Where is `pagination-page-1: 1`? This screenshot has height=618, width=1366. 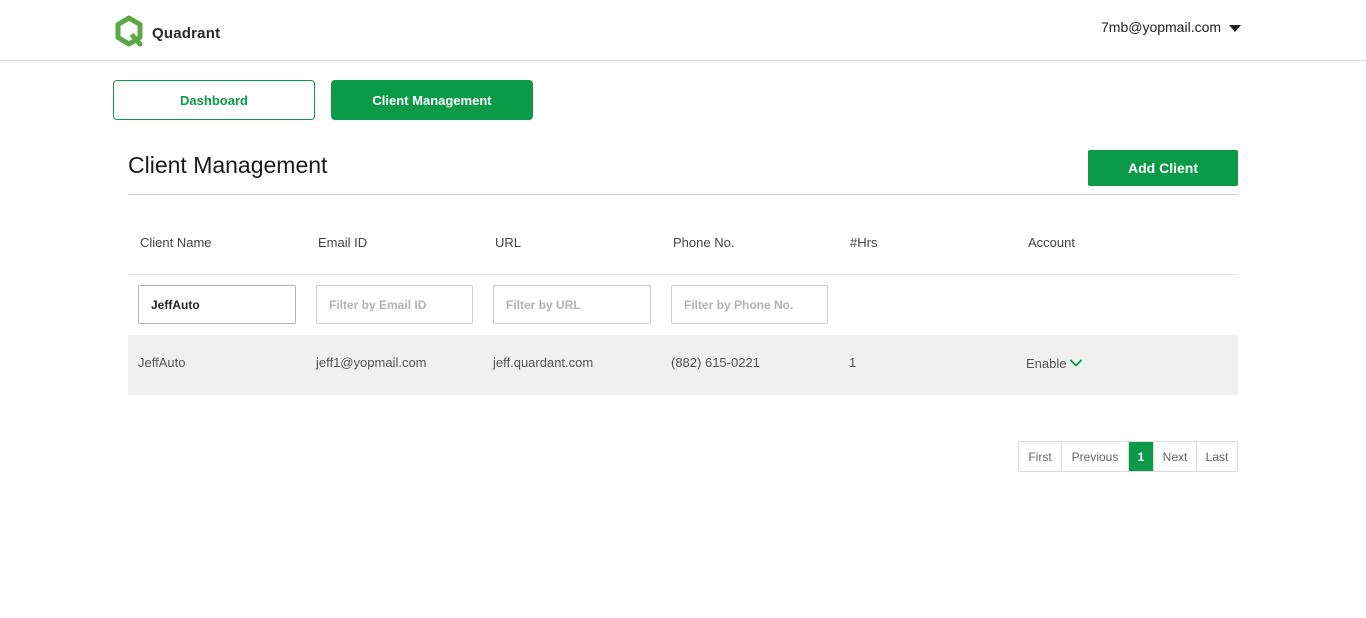
pagination-page-1: 1 is located at coordinates (1141, 456).